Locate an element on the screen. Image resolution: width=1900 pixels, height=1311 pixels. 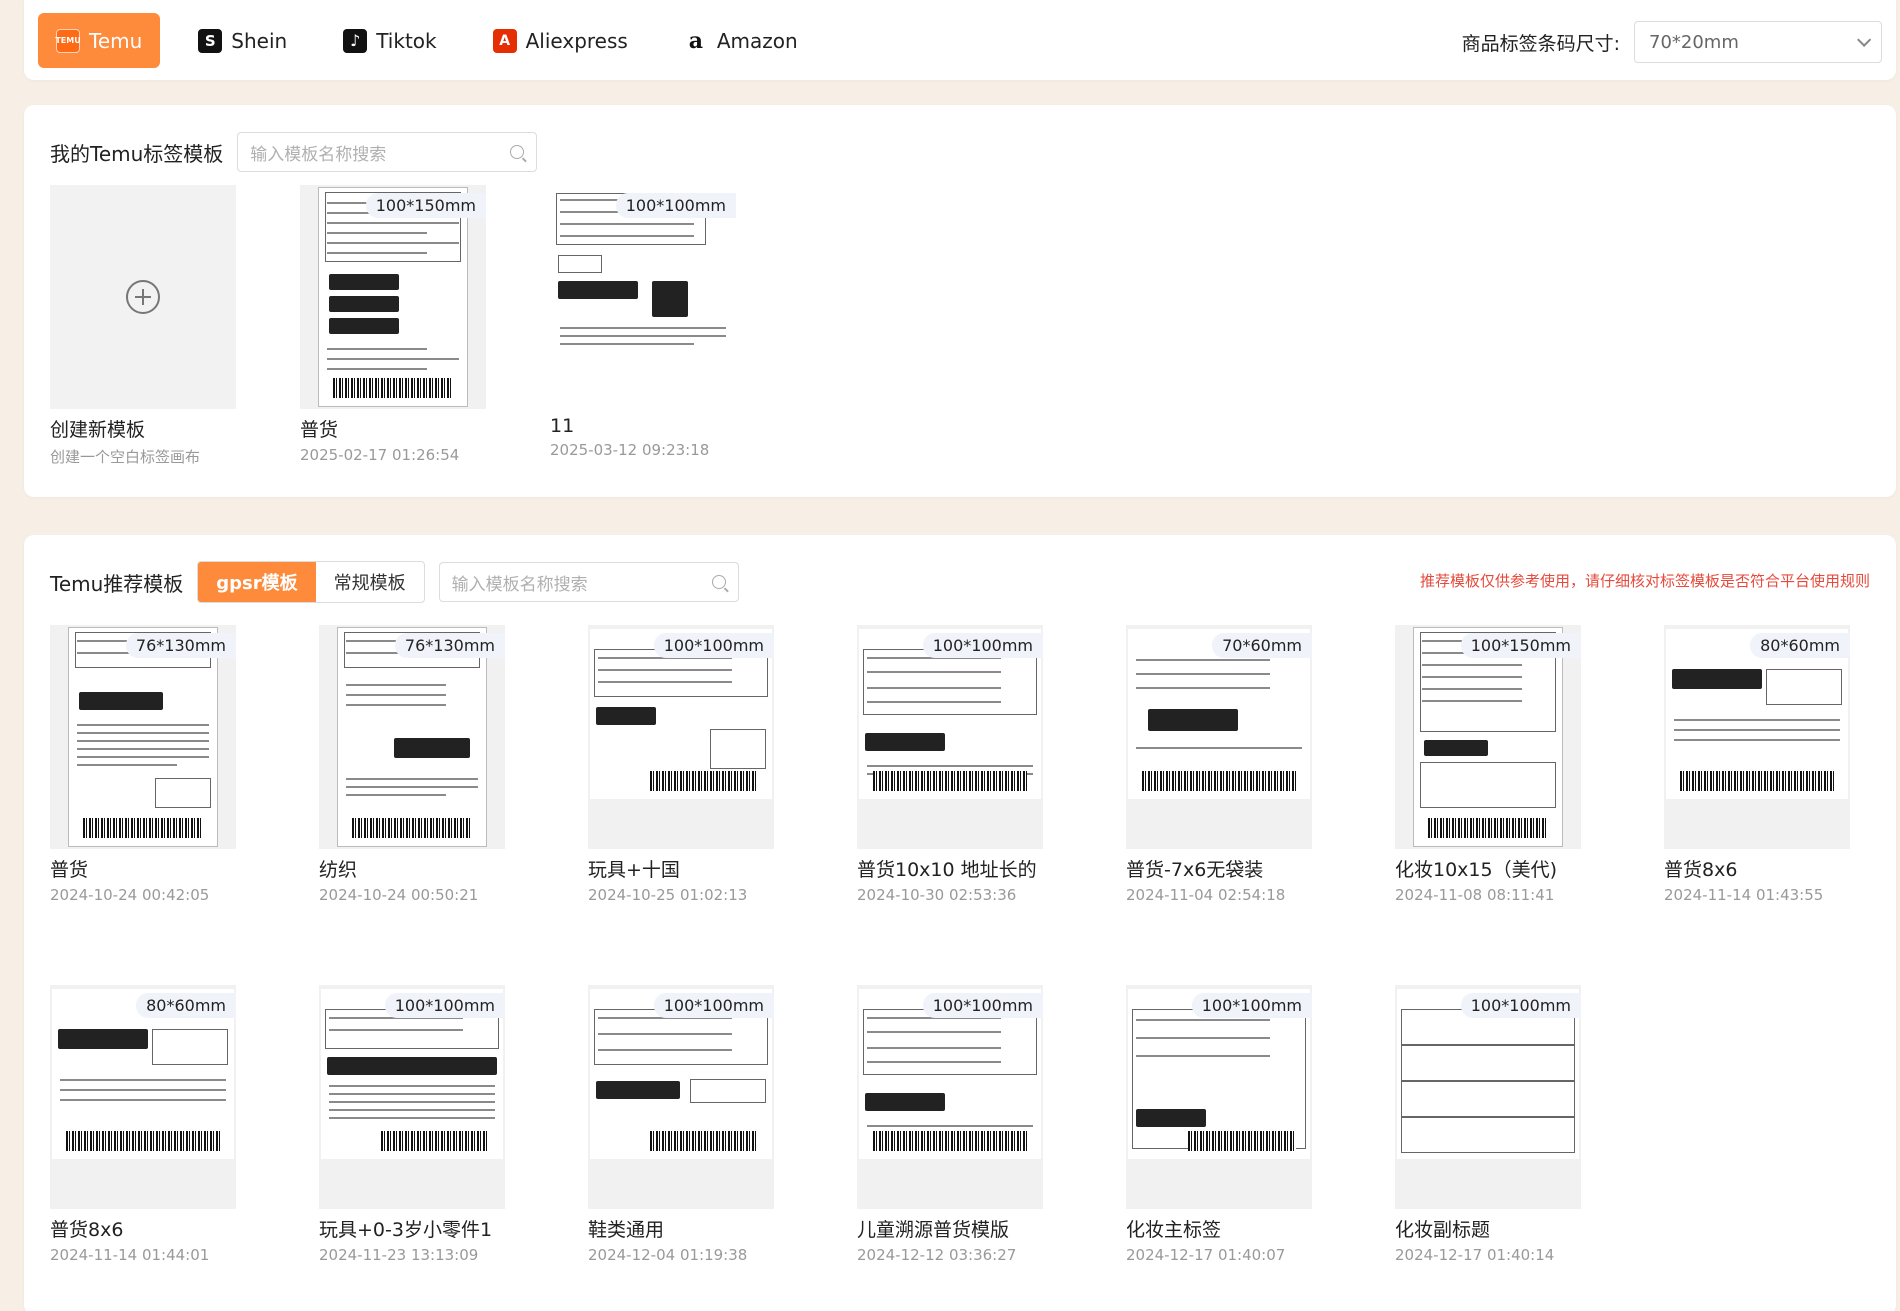
template-name: 普货 is located at coordinates (69, 870).